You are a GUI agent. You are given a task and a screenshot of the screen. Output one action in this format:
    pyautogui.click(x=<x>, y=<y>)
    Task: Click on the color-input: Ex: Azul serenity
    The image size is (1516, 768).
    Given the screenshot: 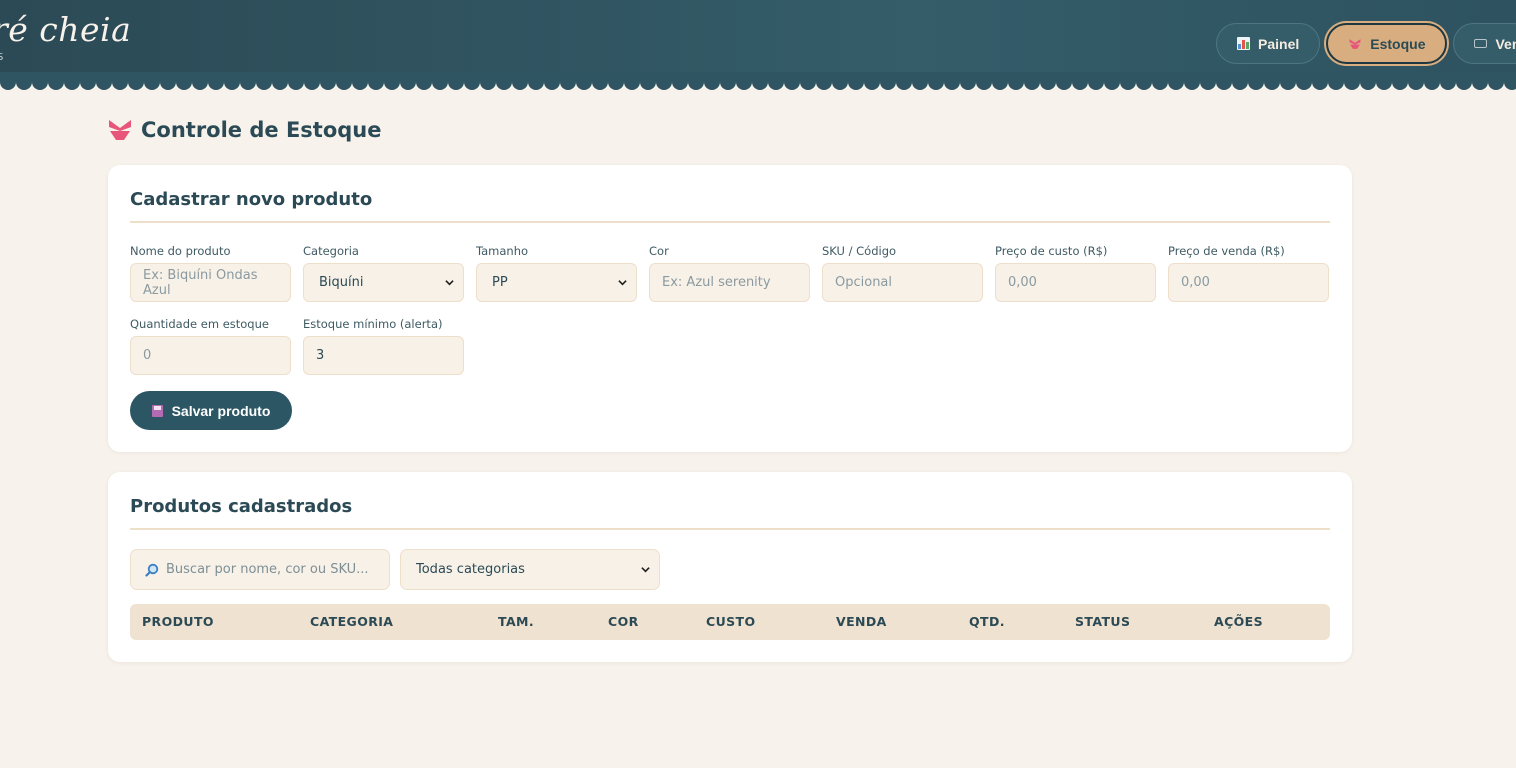 What is the action you would take?
    pyautogui.click(x=729, y=282)
    